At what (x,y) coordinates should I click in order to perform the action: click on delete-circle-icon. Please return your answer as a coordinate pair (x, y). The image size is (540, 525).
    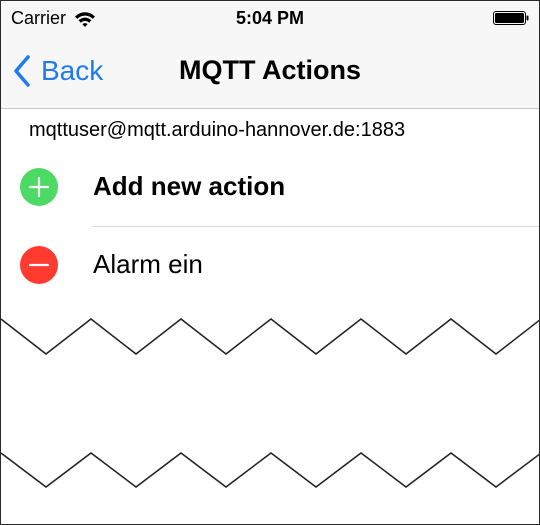
    Looking at the image, I should click on (39, 265).